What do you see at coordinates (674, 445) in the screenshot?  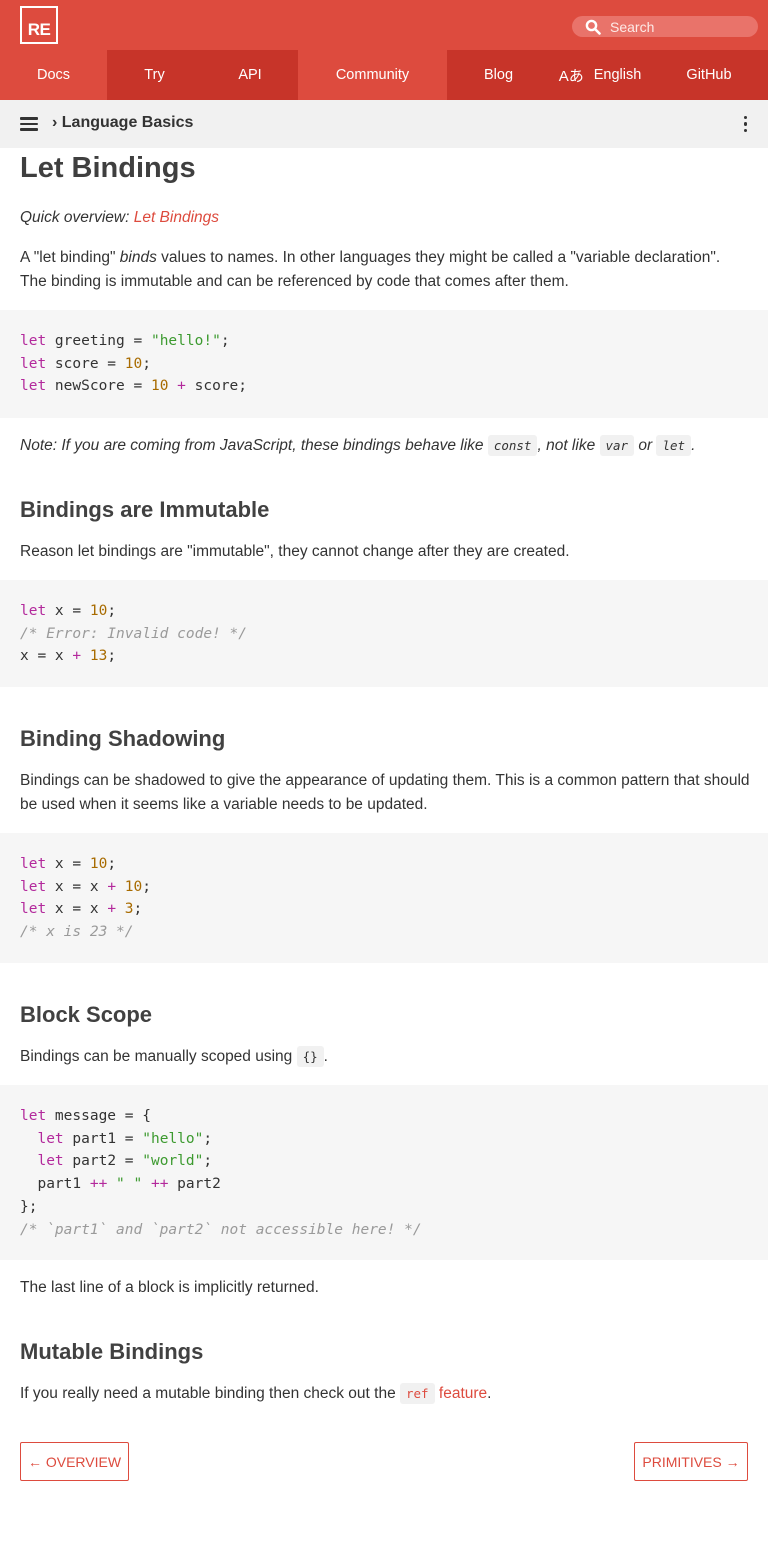 I see `inline-code-let: let` at bounding box center [674, 445].